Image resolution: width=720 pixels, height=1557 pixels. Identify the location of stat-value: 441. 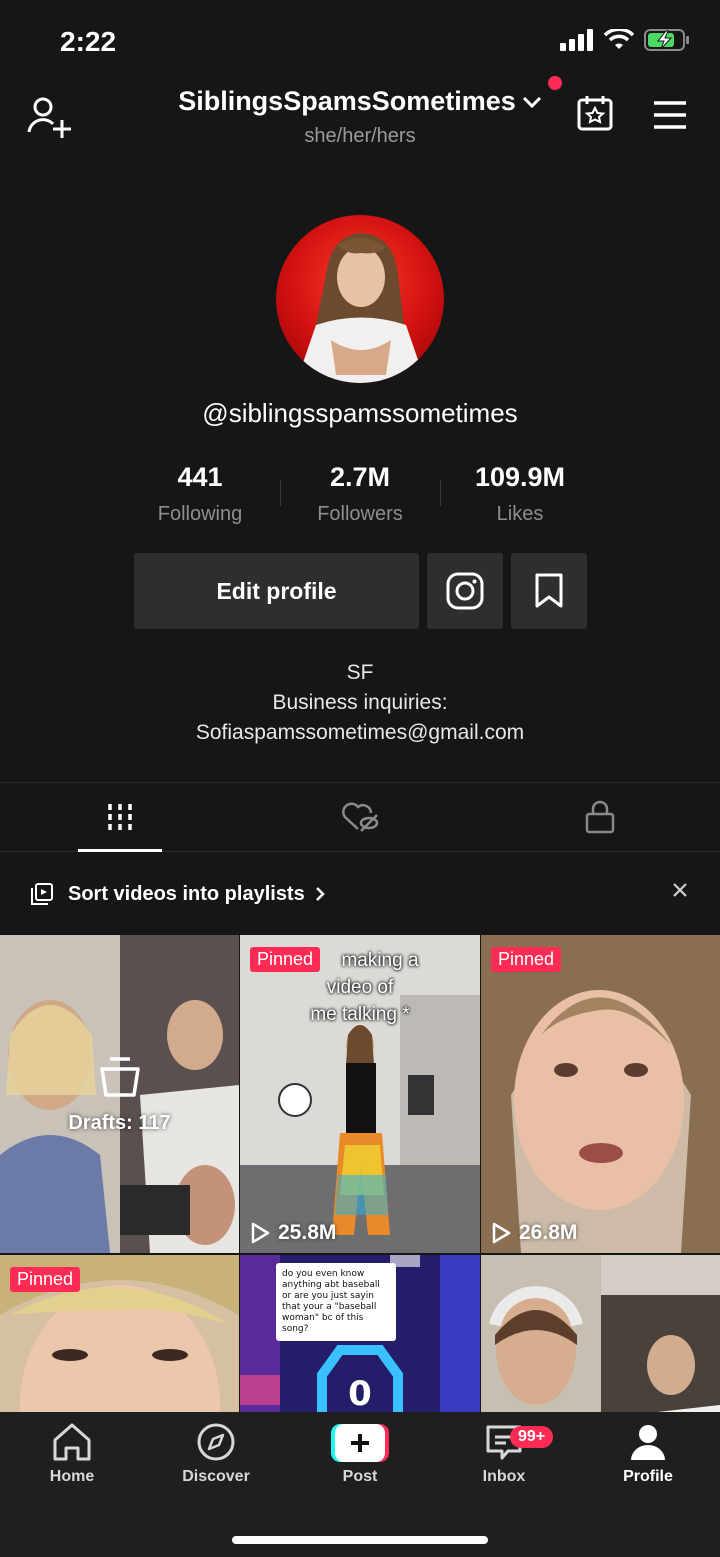
(200, 477).